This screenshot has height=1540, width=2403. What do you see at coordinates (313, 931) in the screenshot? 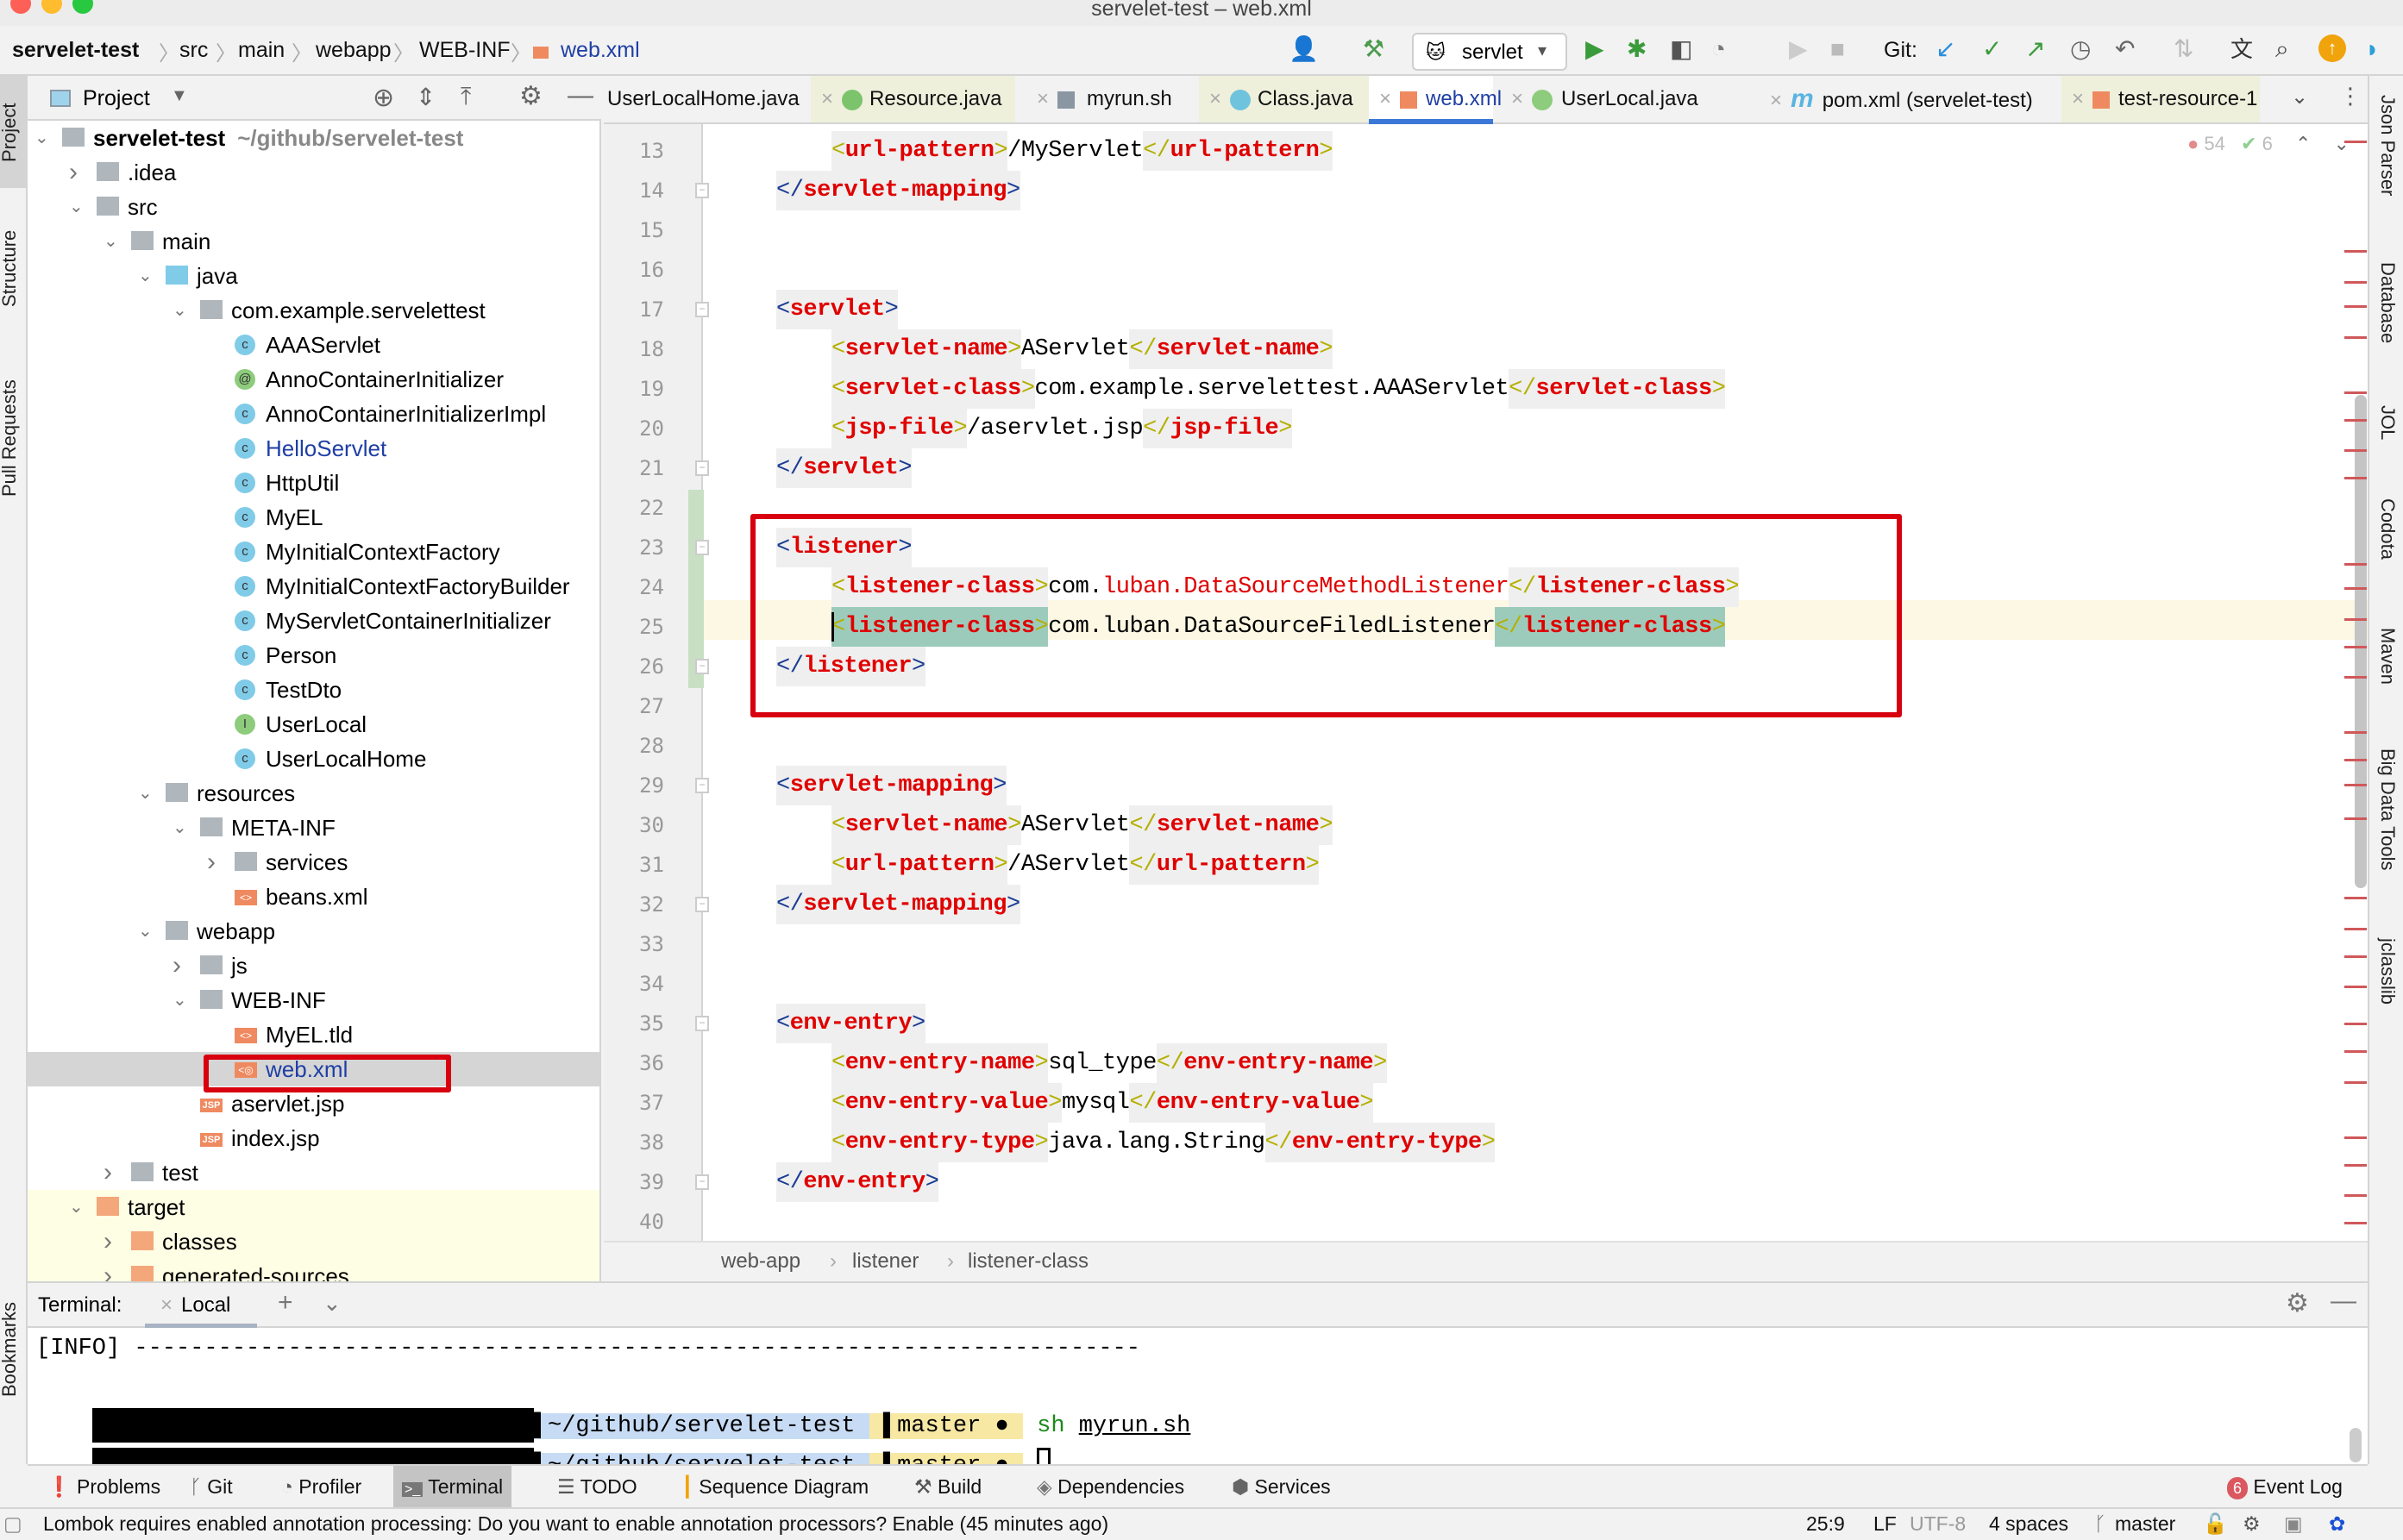
I see `tree-item: ⌄ webapp` at bounding box center [313, 931].